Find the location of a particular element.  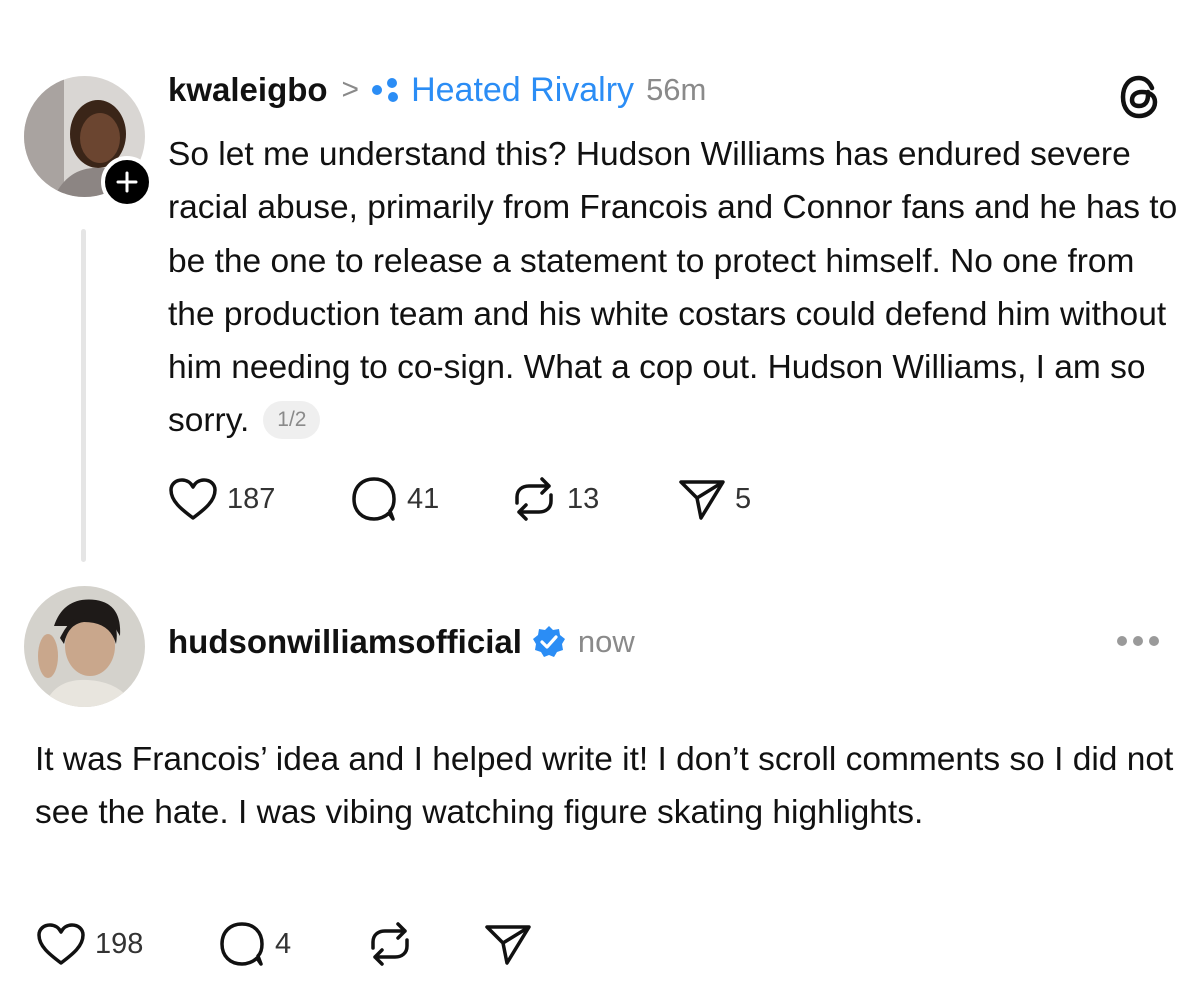

post2-header: hudsonwilliamsofficial now is located at coordinates (401, 642).